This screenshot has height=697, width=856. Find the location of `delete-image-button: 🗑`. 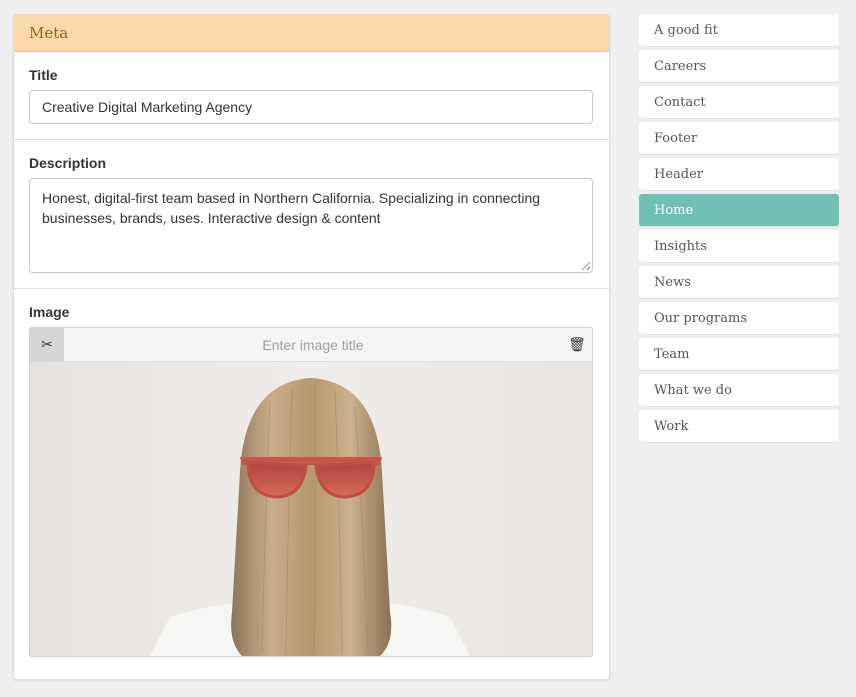

delete-image-button: 🗑 is located at coordinates (577, 344).